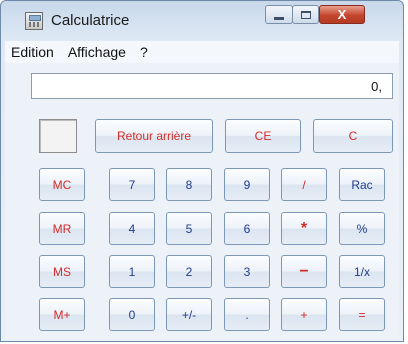 This screenshot has height=344, width=408. I want to click on divide-button: /, so click(304, 184).